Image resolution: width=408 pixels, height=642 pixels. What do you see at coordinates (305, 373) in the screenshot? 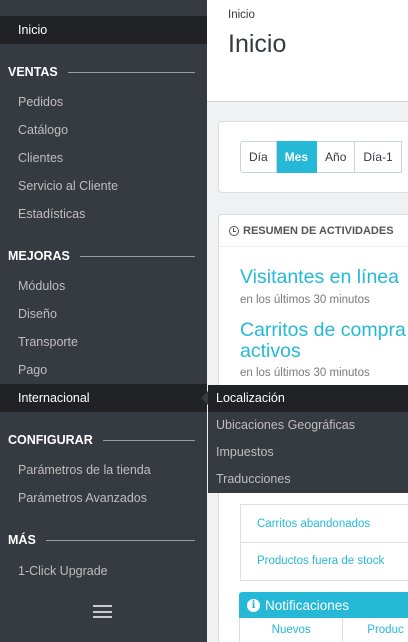
I see `active-carts-subtitle: en los últimos 30 minutos` at bounding box center [305, 373].